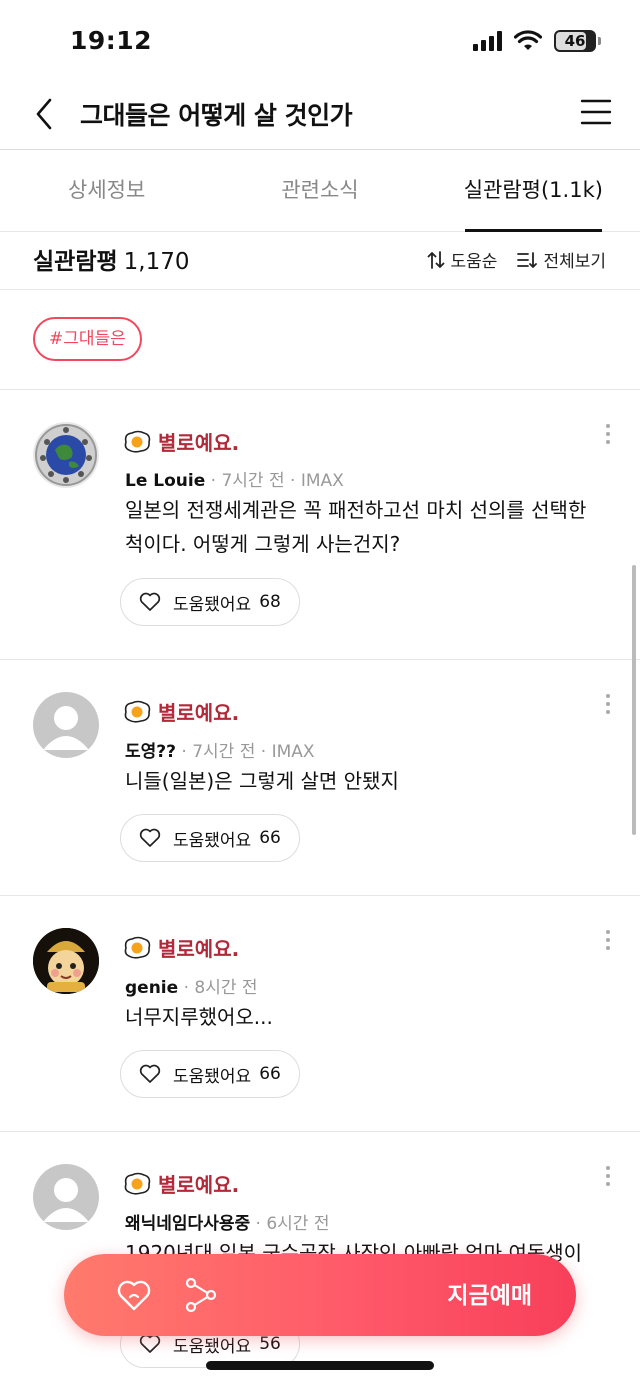 Image resolution: width=640 pixels, height=1385 pixels. I want to click on review-username: genie, so click(151, 988).